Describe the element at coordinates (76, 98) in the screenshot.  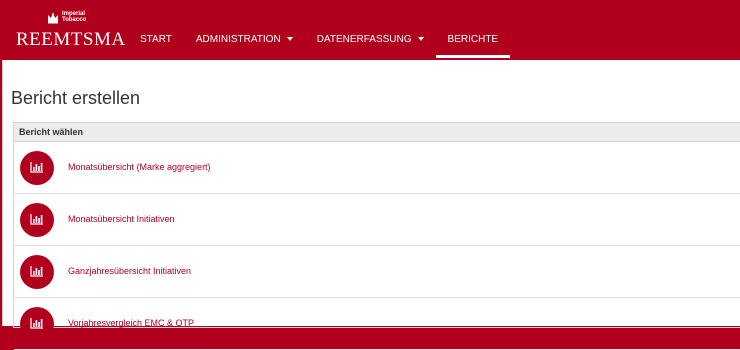
I see `page-title: Bericht erstellen` at that location.